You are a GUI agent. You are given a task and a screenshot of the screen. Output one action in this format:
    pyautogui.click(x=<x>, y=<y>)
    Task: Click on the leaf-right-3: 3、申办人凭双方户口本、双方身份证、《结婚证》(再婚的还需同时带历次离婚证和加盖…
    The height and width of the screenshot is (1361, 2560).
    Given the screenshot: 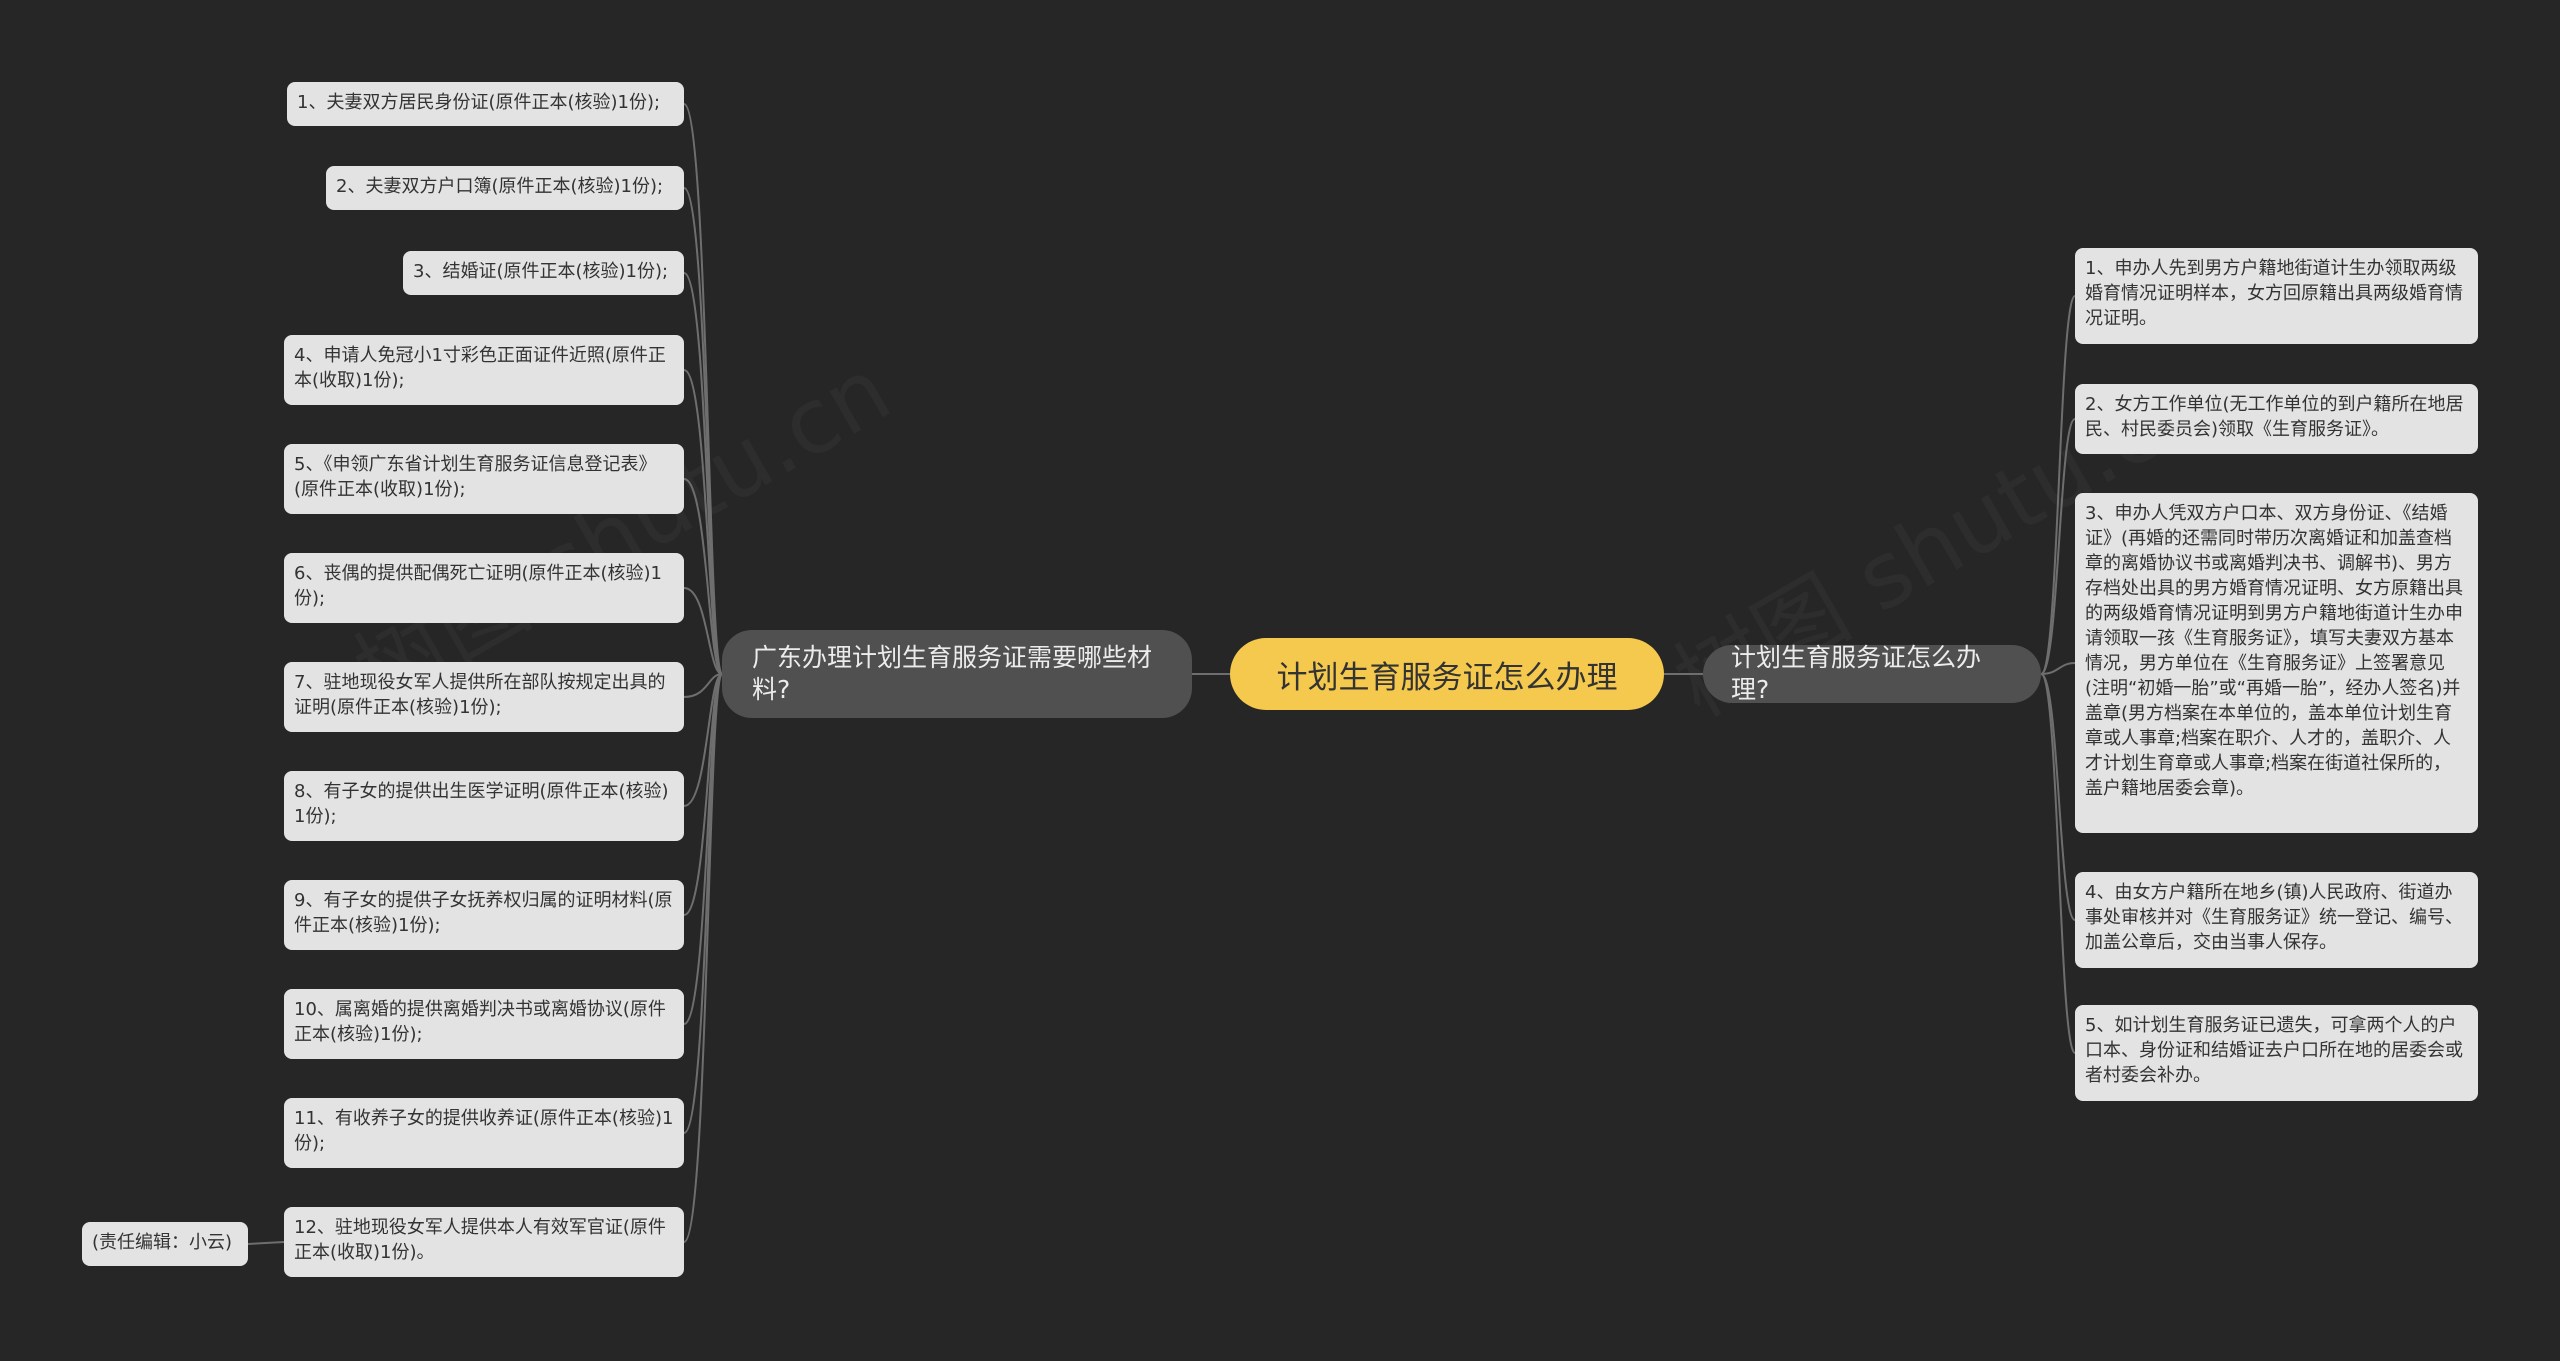 What is the action you would take?
    pyautogui.click(x=2276, y=663)
    